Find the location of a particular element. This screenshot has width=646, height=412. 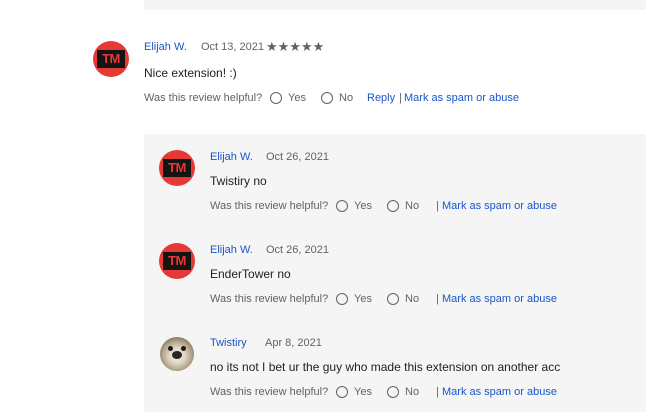

reply-author: Twistiry is located at coordinates (228, 343).